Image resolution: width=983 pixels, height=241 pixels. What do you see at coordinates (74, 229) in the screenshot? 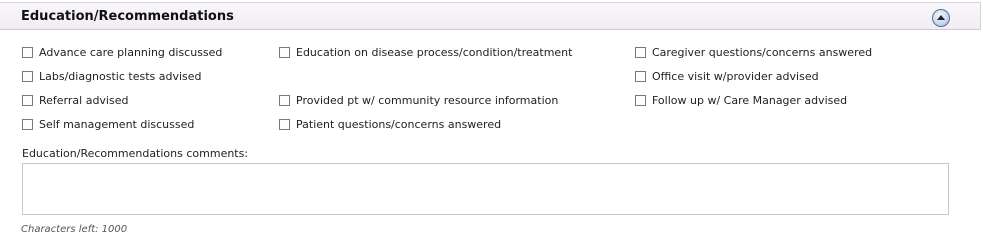
I see `characters-left-counter: Characters left: 1000` at bounding box center [74, 229].